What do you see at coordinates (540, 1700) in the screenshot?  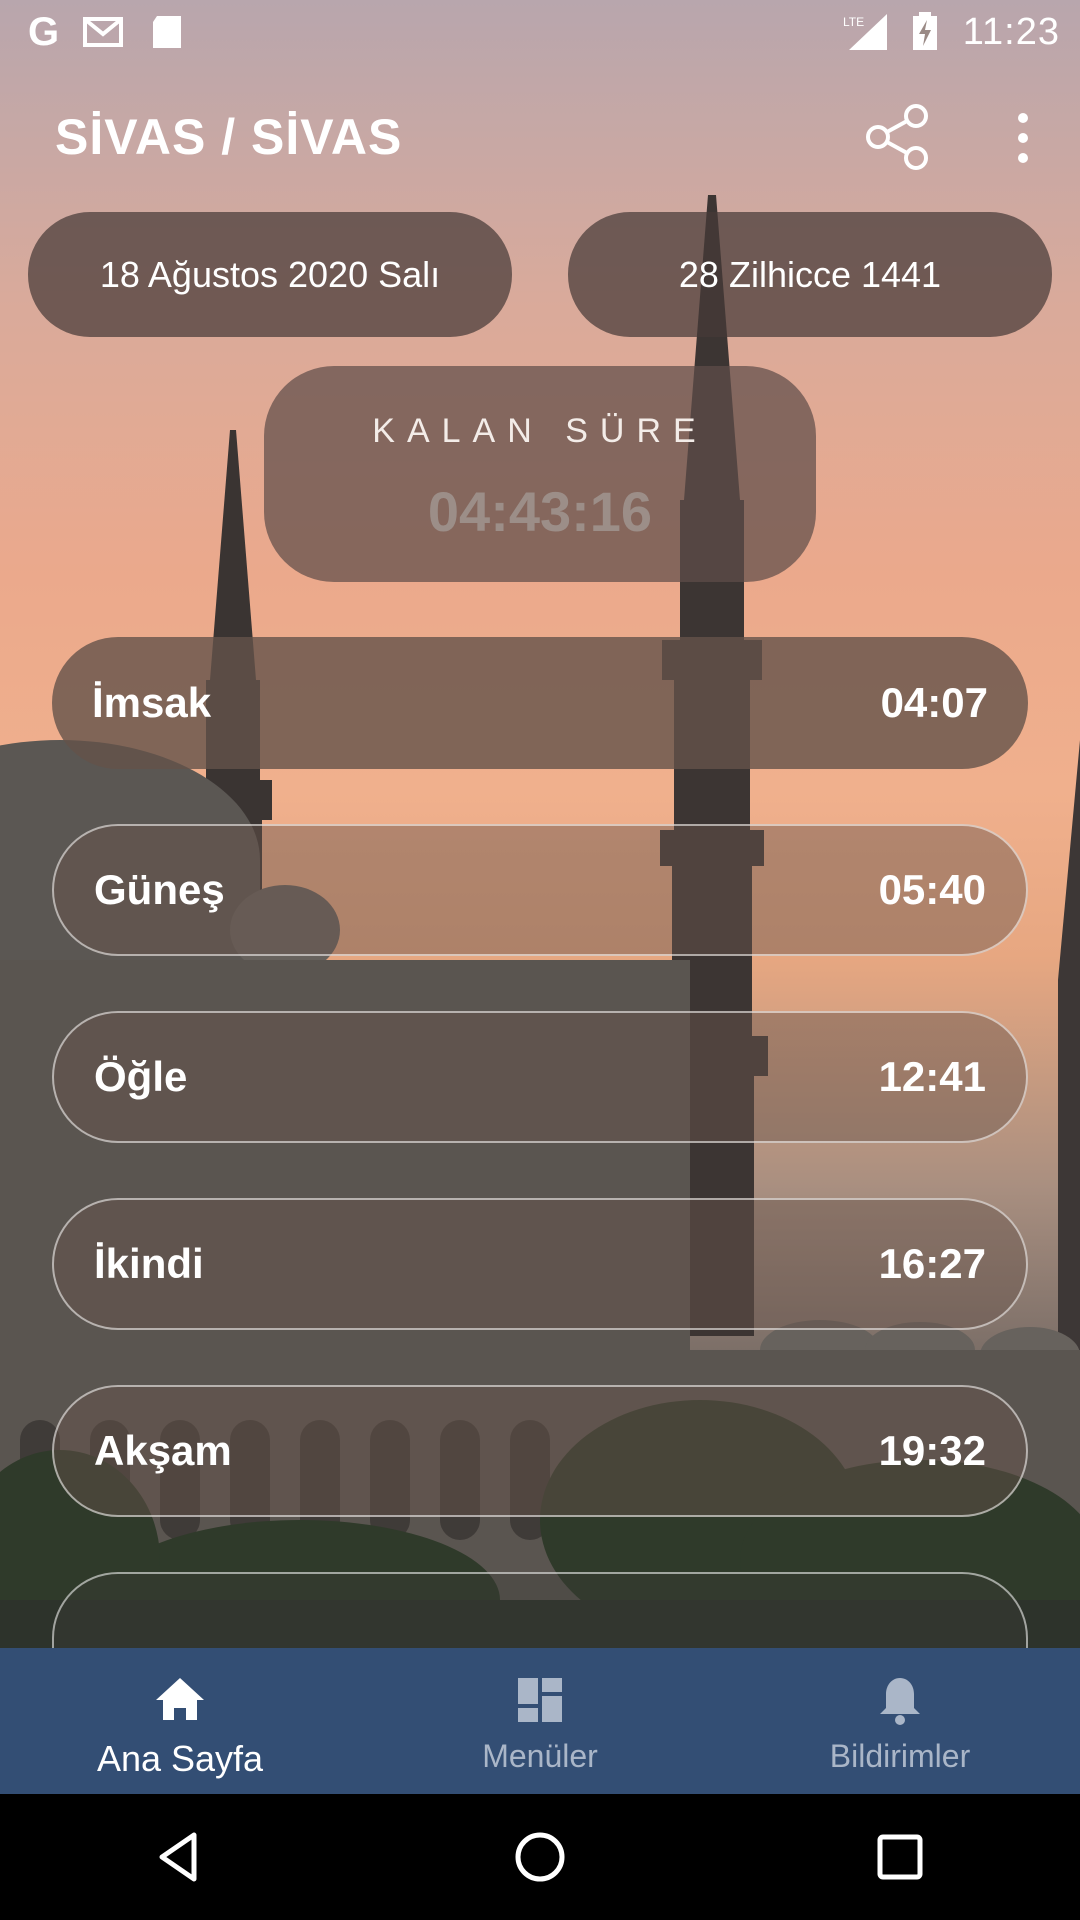 I see `dashboard-icon` at bounding box center [540, 1700].